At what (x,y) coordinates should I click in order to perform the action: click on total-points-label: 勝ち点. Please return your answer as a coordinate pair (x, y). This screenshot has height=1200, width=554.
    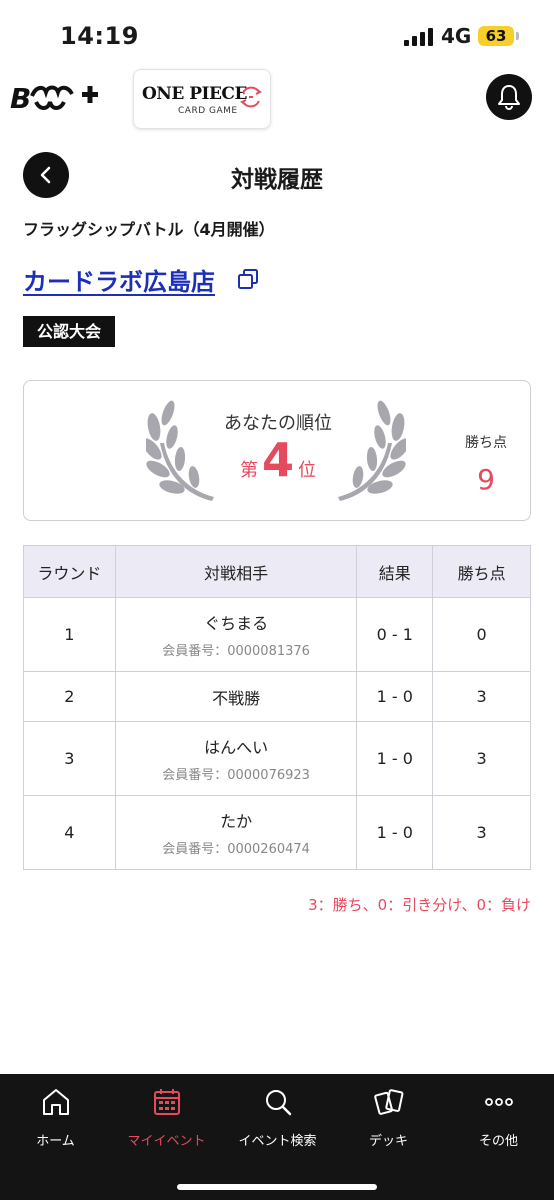
    Looking at the image, I should click on (486, 443).